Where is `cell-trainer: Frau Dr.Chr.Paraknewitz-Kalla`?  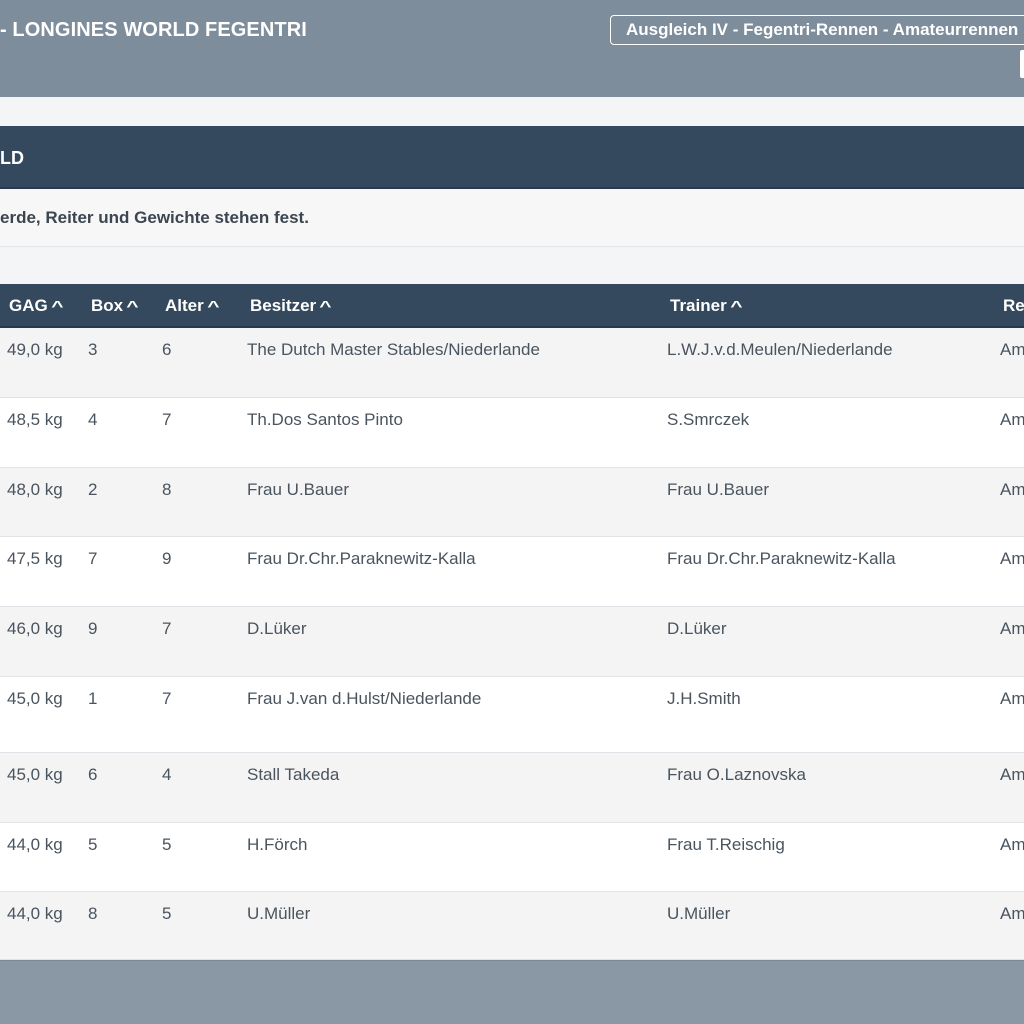
cell-trainer: Frau Dr.Chr.Paraknewitz-Kalla is located at coordinates (781, 558).